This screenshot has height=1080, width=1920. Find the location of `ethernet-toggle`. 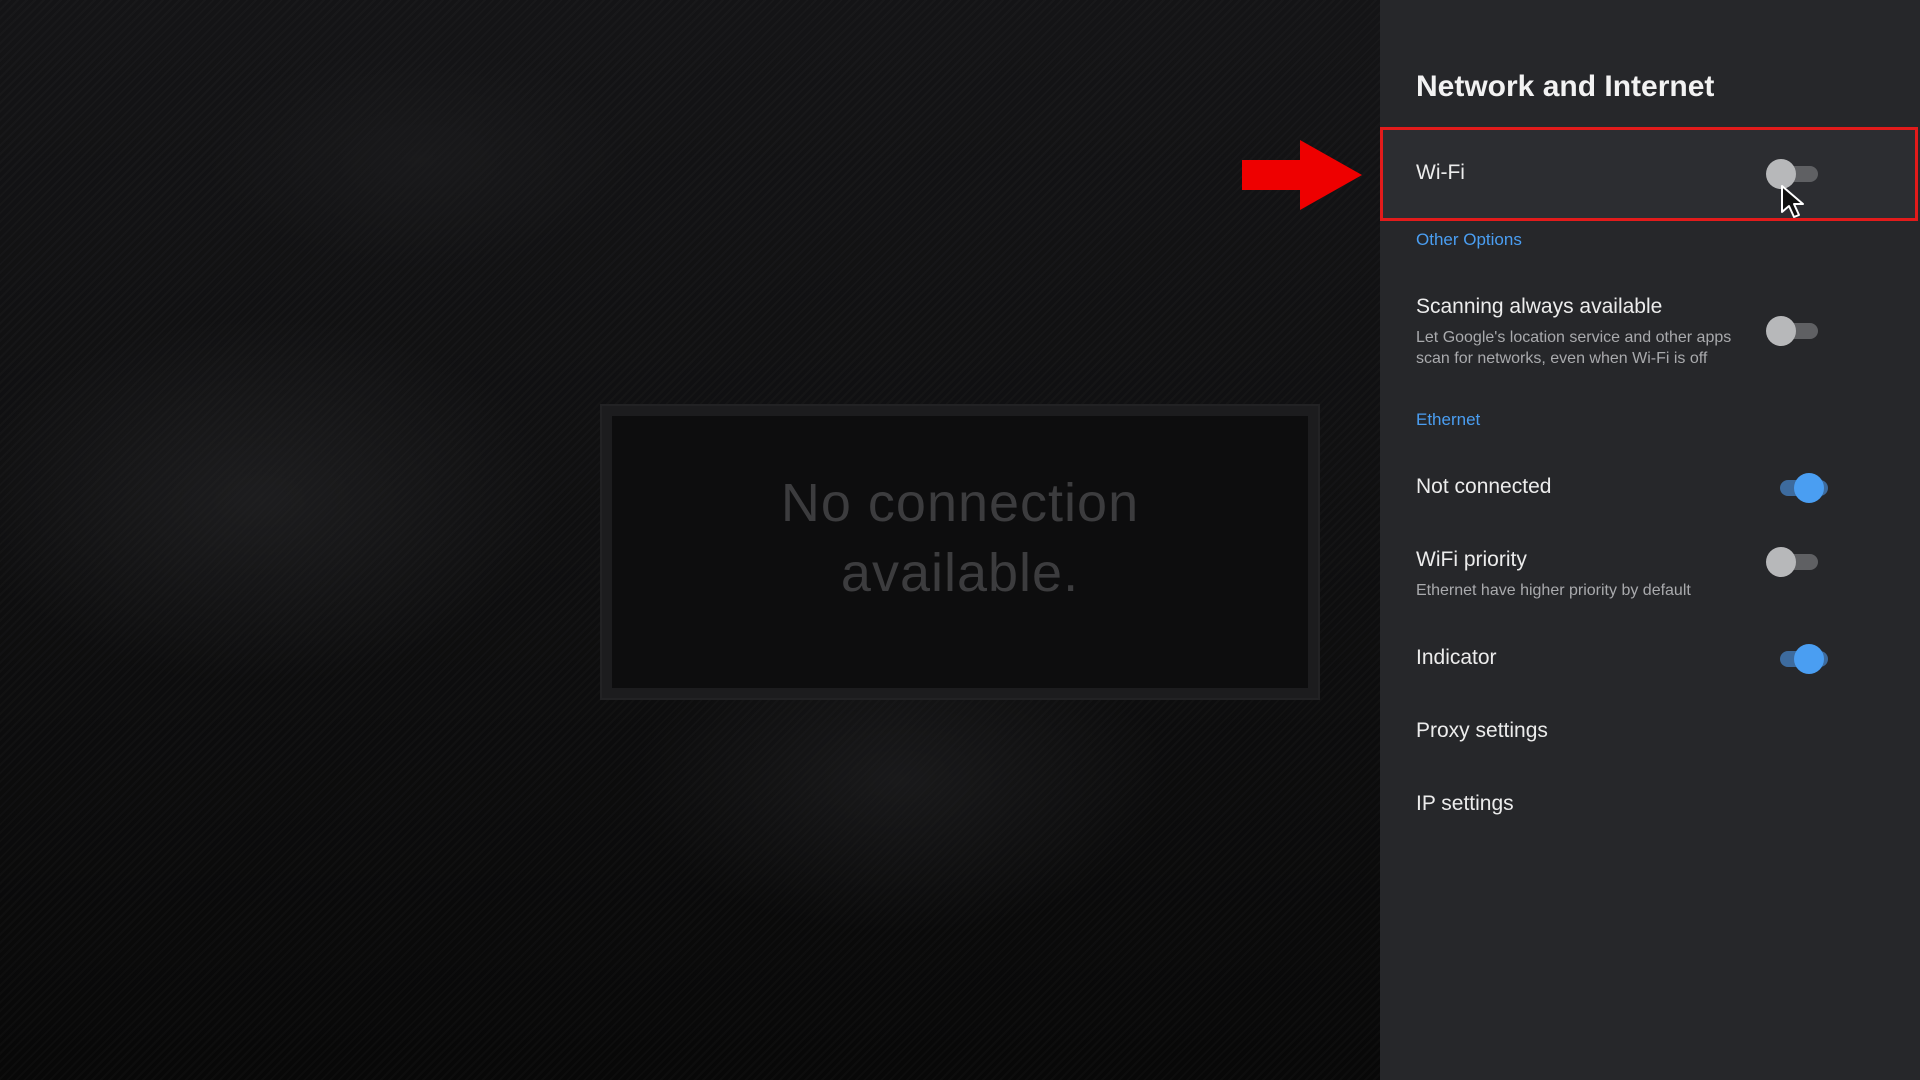

ethernet-toggle is located at coordinates (1797, 488).